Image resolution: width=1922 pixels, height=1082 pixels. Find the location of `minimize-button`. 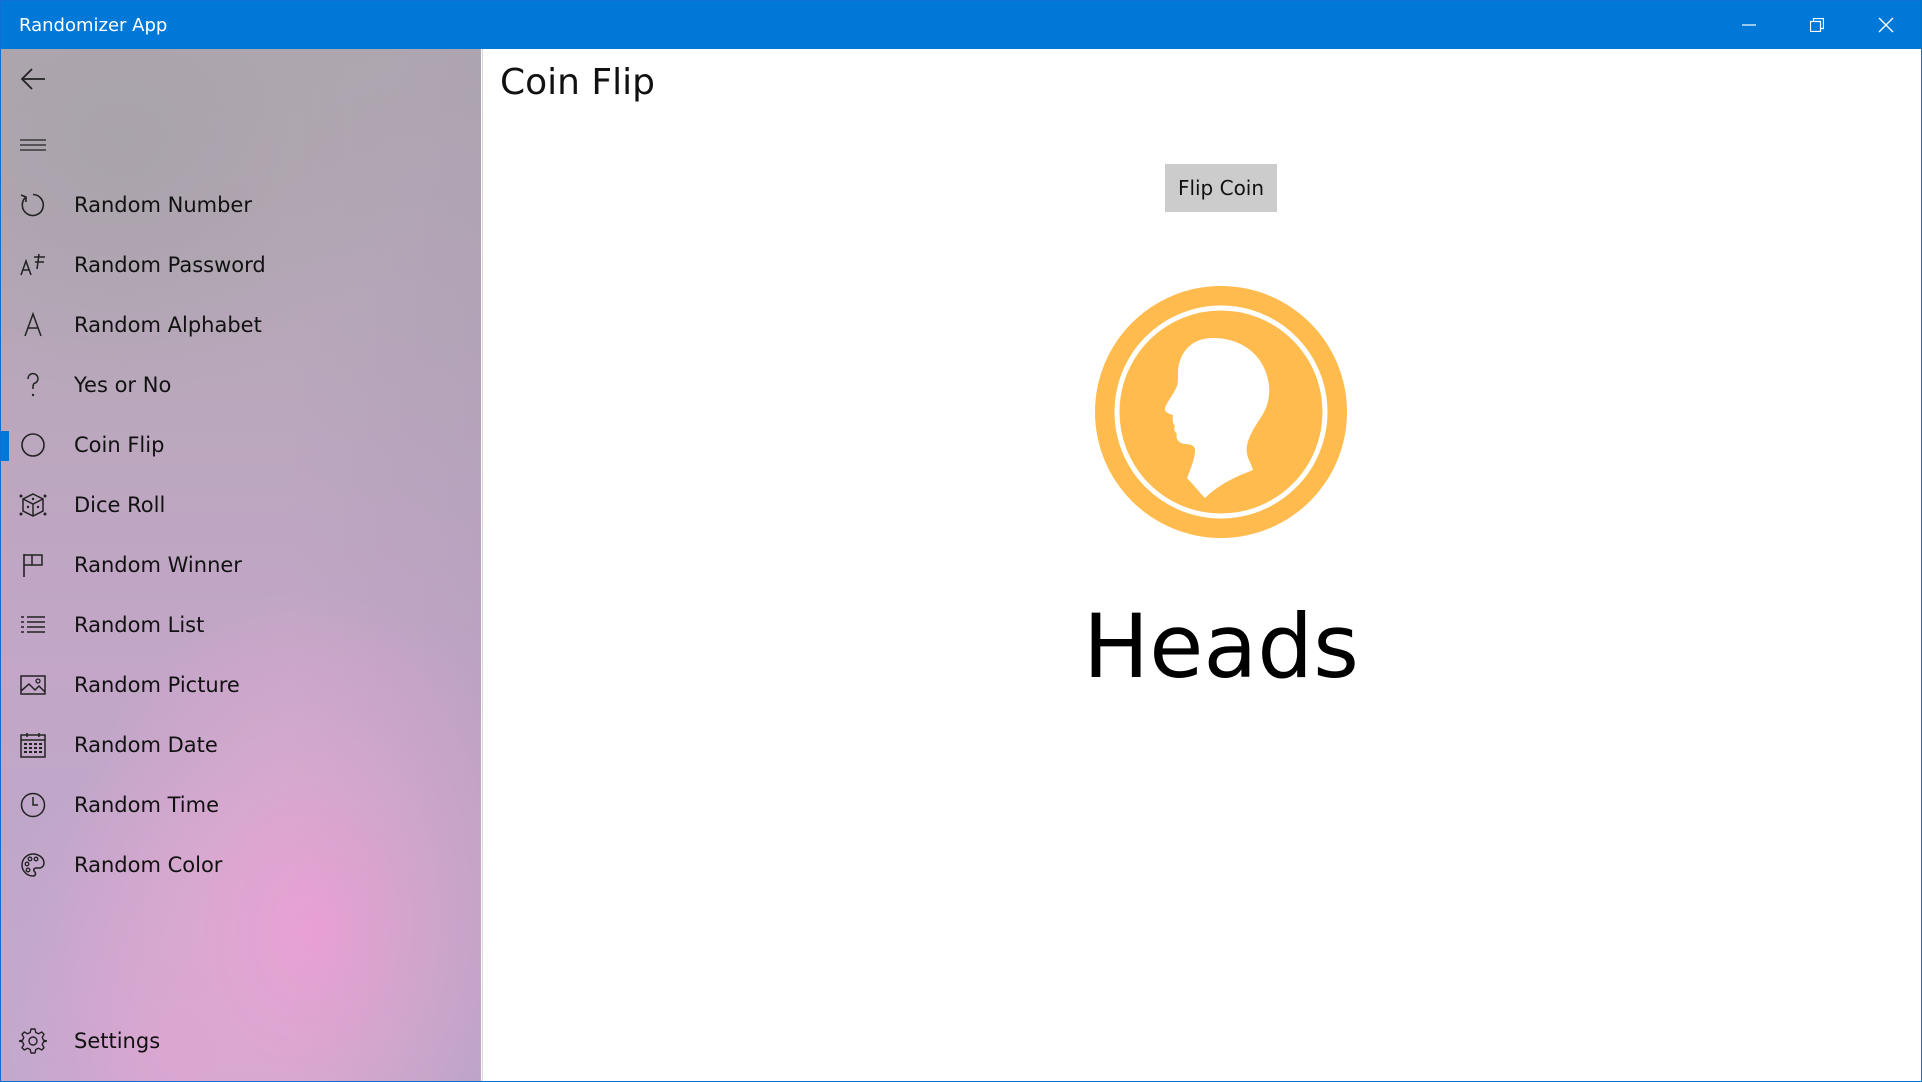

minimize-button is located at coordinates (1749, 25).